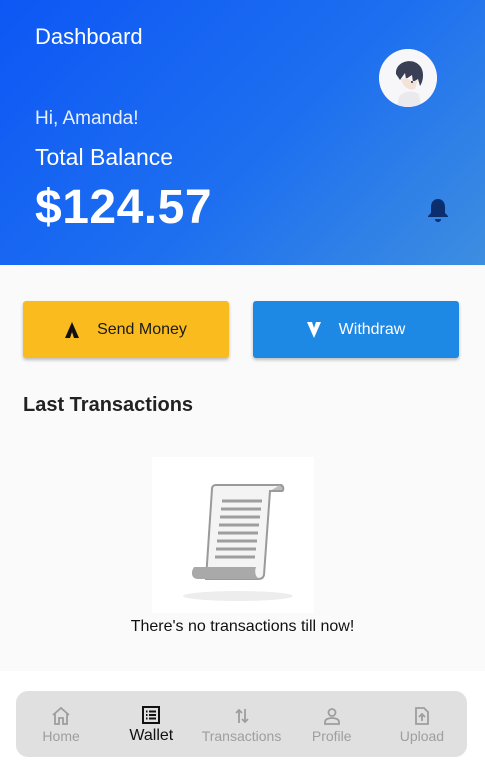 This screenshot has width=485, height=777. I want to click on last-transactions-title: Last Transactions, so click(108, 405).